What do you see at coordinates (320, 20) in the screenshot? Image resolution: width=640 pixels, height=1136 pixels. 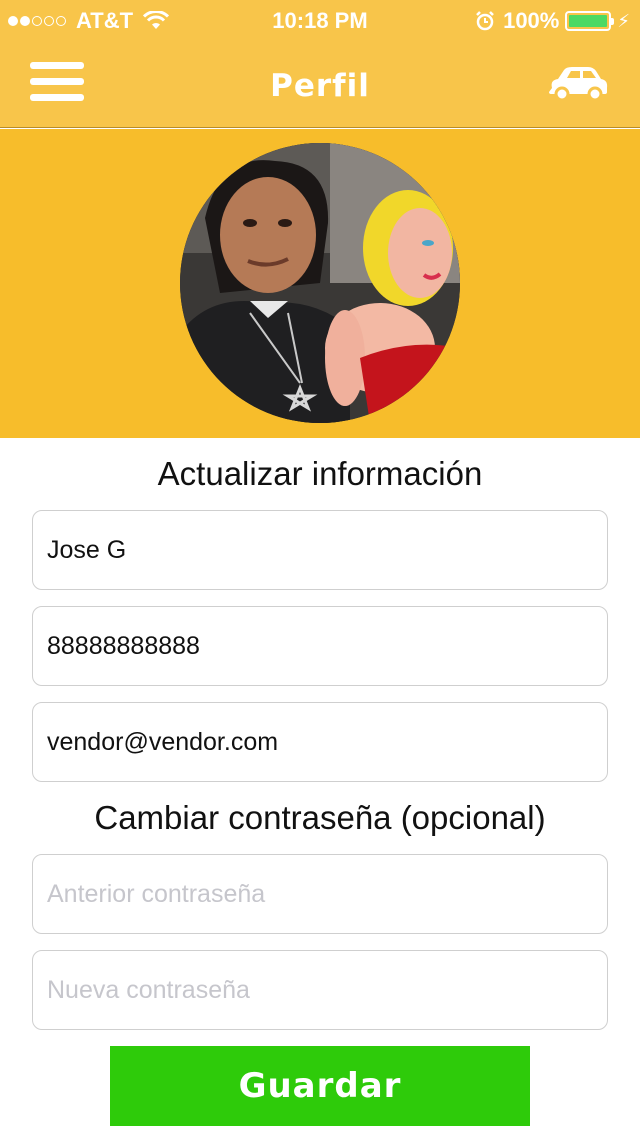 I see `status-bar: AT&T 10:18 PM 100% ⚡` at bounding box center [320, 20].